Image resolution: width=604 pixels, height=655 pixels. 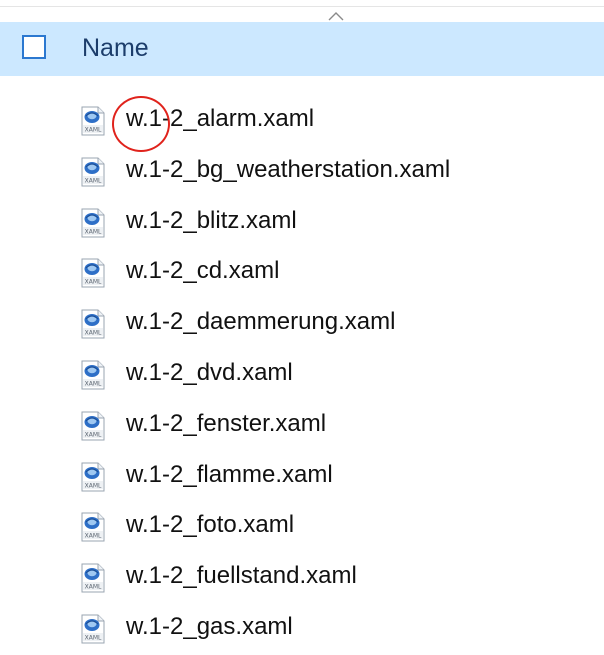 What do you see at coordinates (302, 527) in the screenshot?
I see `file-row: XAML w.1-2_foto.xaml` at bounding box center [302, 527].